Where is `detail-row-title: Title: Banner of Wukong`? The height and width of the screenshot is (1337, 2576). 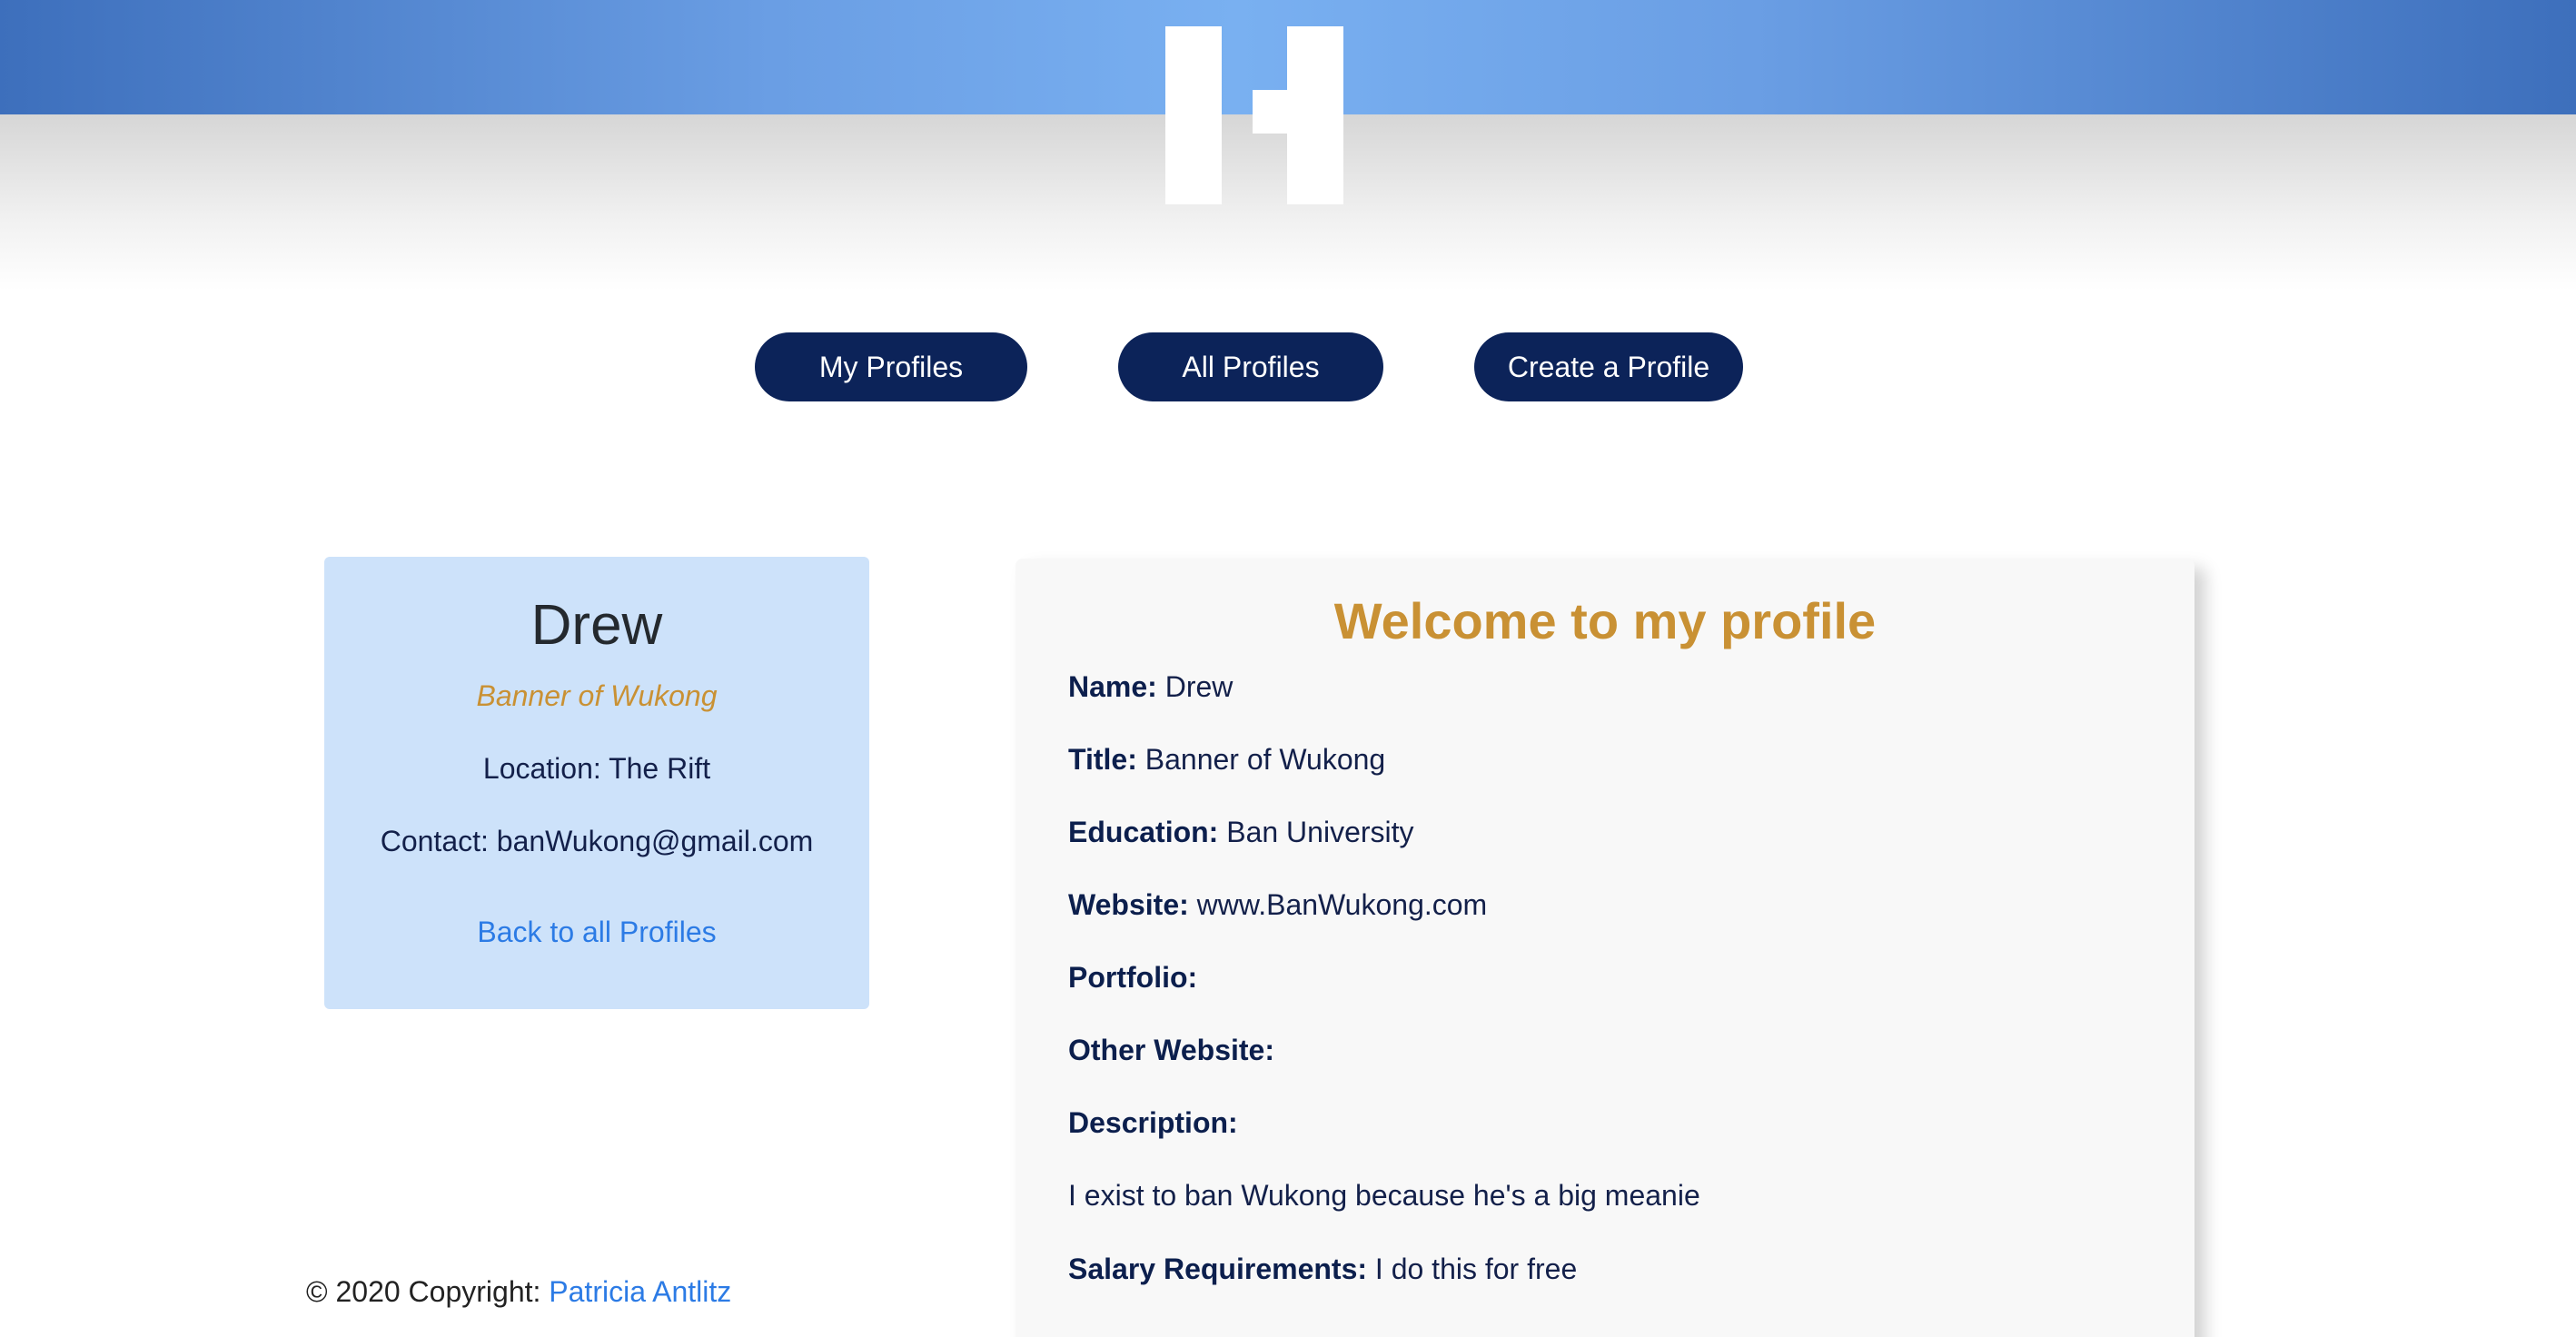
detail-row-title: Title: Banner of Wukong is located at coordinates (1226, 760).